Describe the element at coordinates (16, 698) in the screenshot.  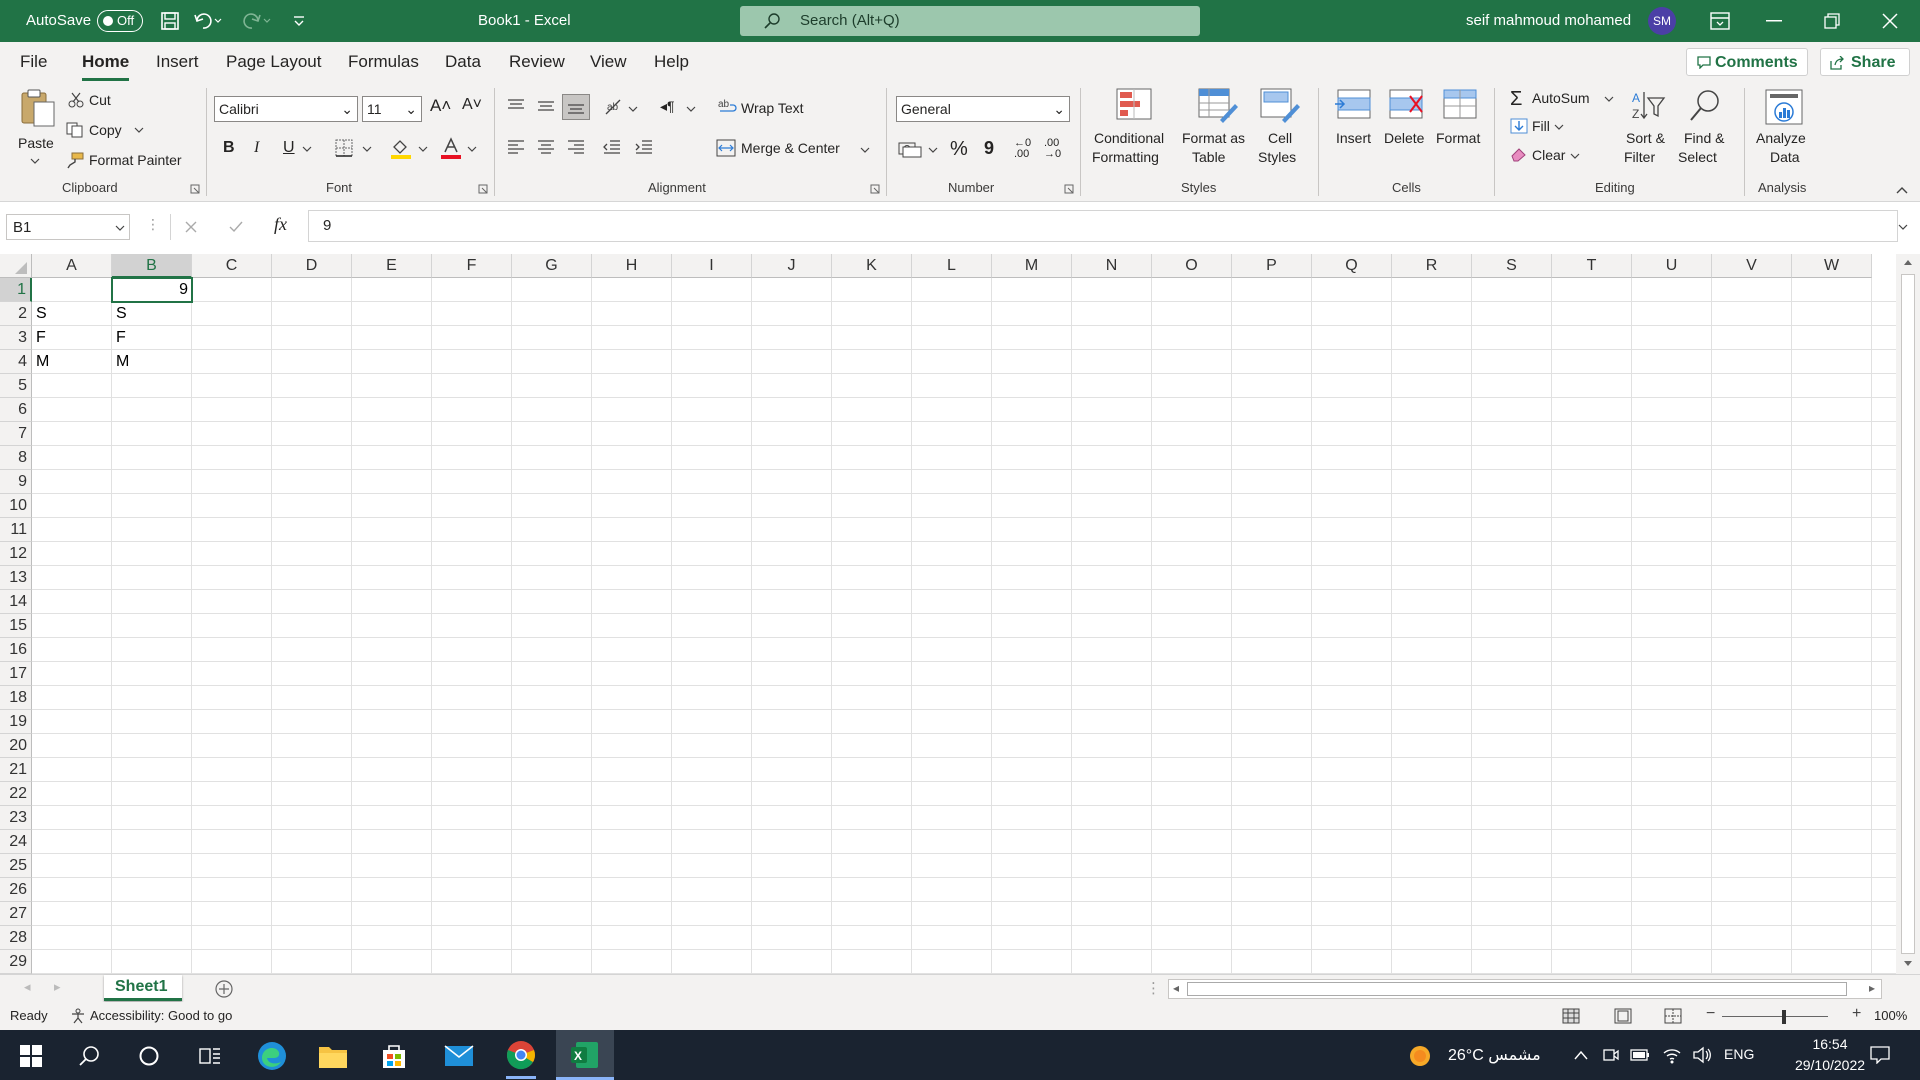
I see `row-header-18: 18` at that location.